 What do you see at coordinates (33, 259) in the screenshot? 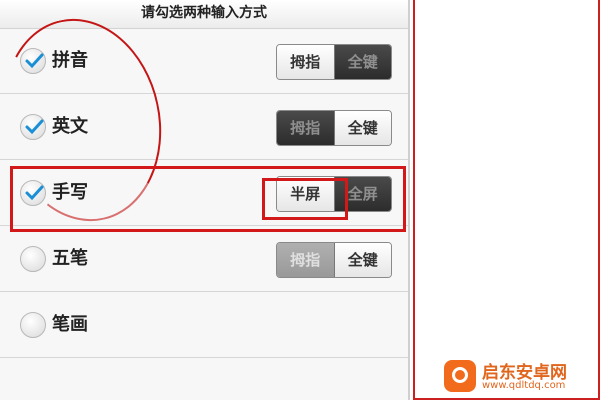
I see `checkbox-wubi` at bounding box center [33, 259].